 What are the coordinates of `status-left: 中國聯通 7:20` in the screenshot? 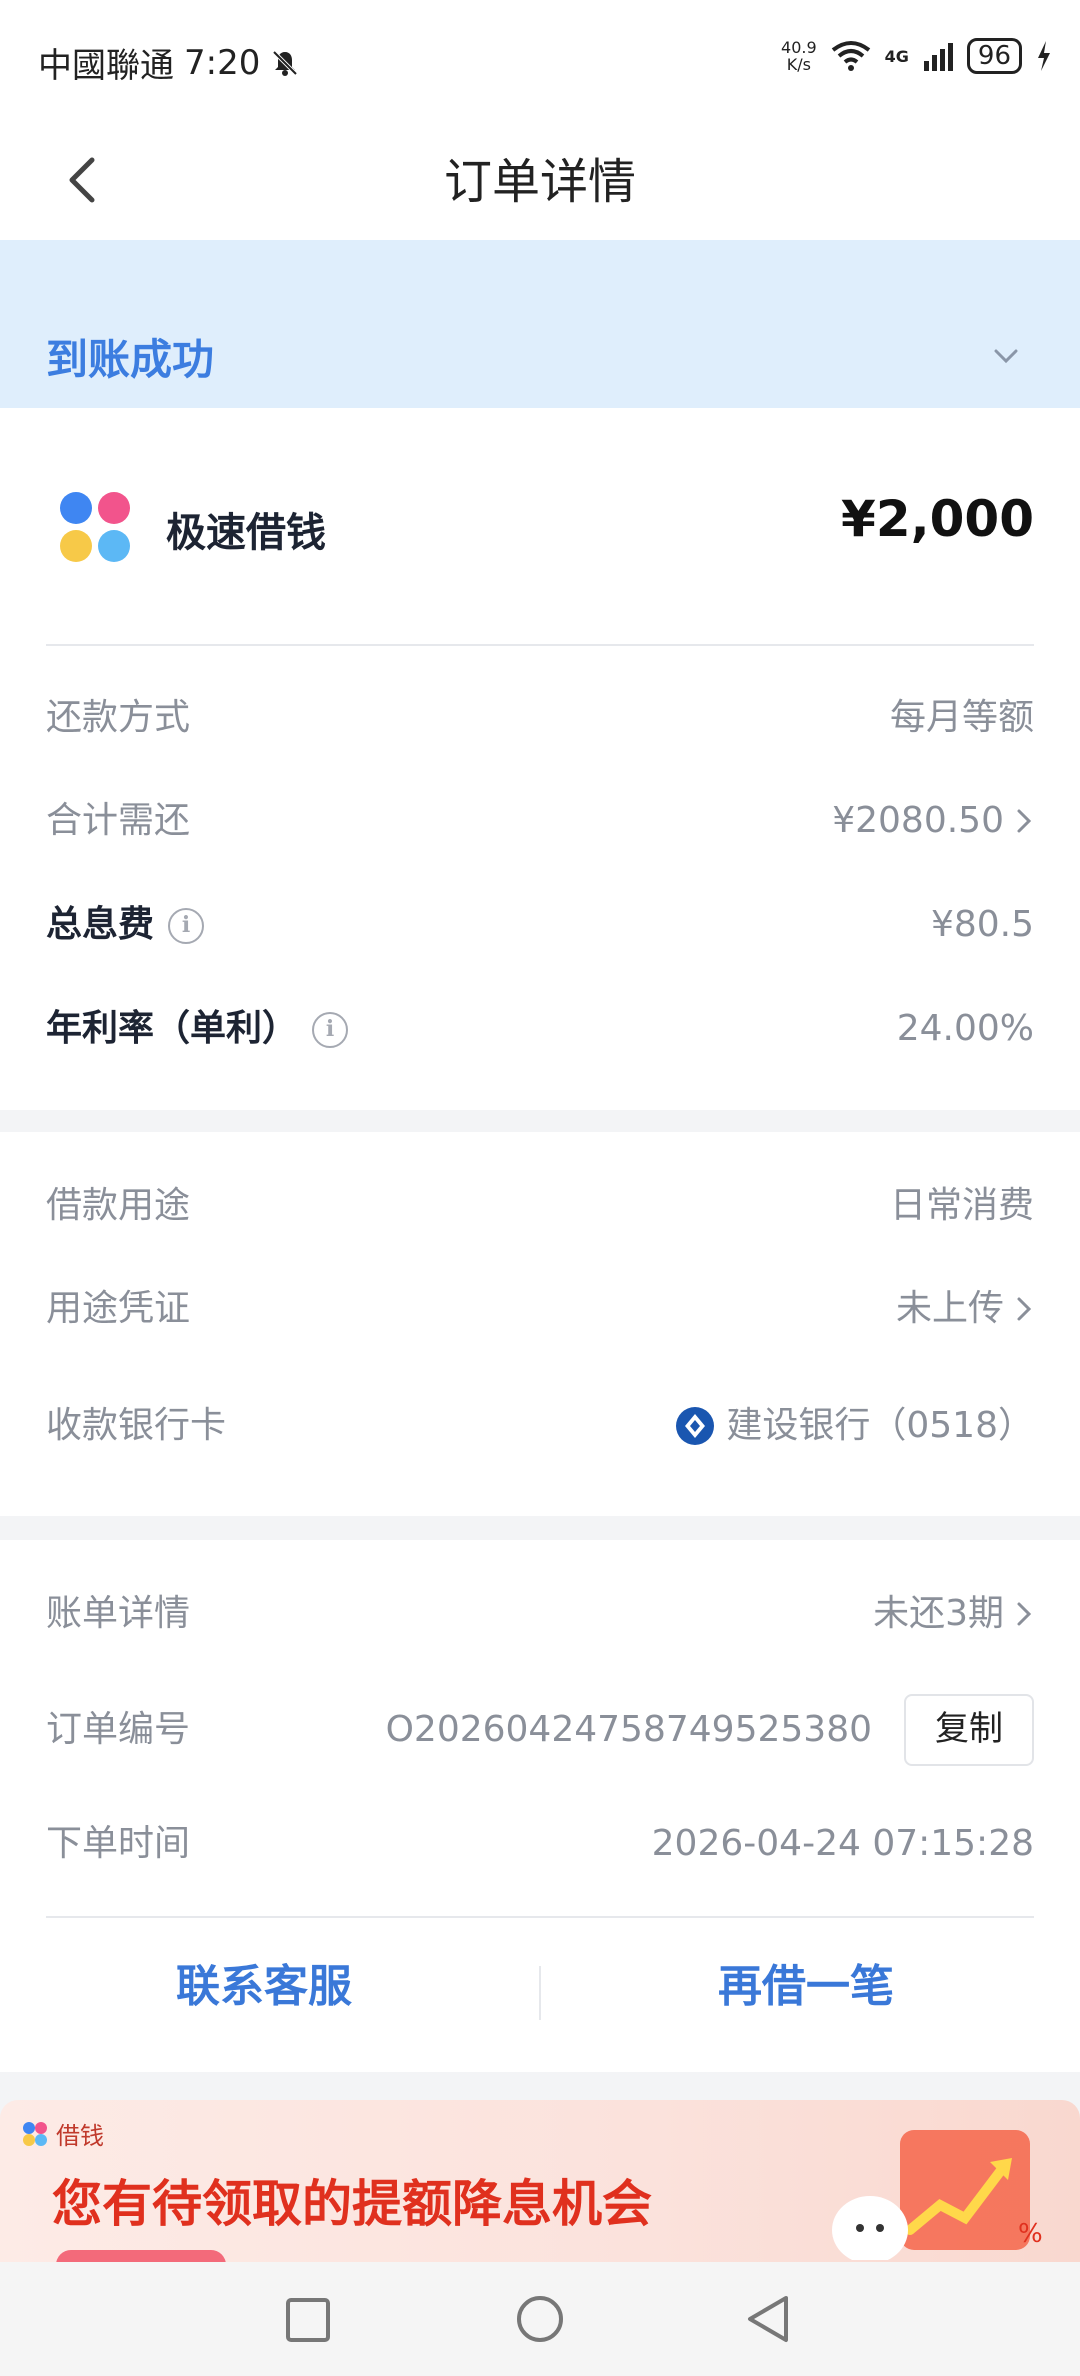 It's located at (169, 62).